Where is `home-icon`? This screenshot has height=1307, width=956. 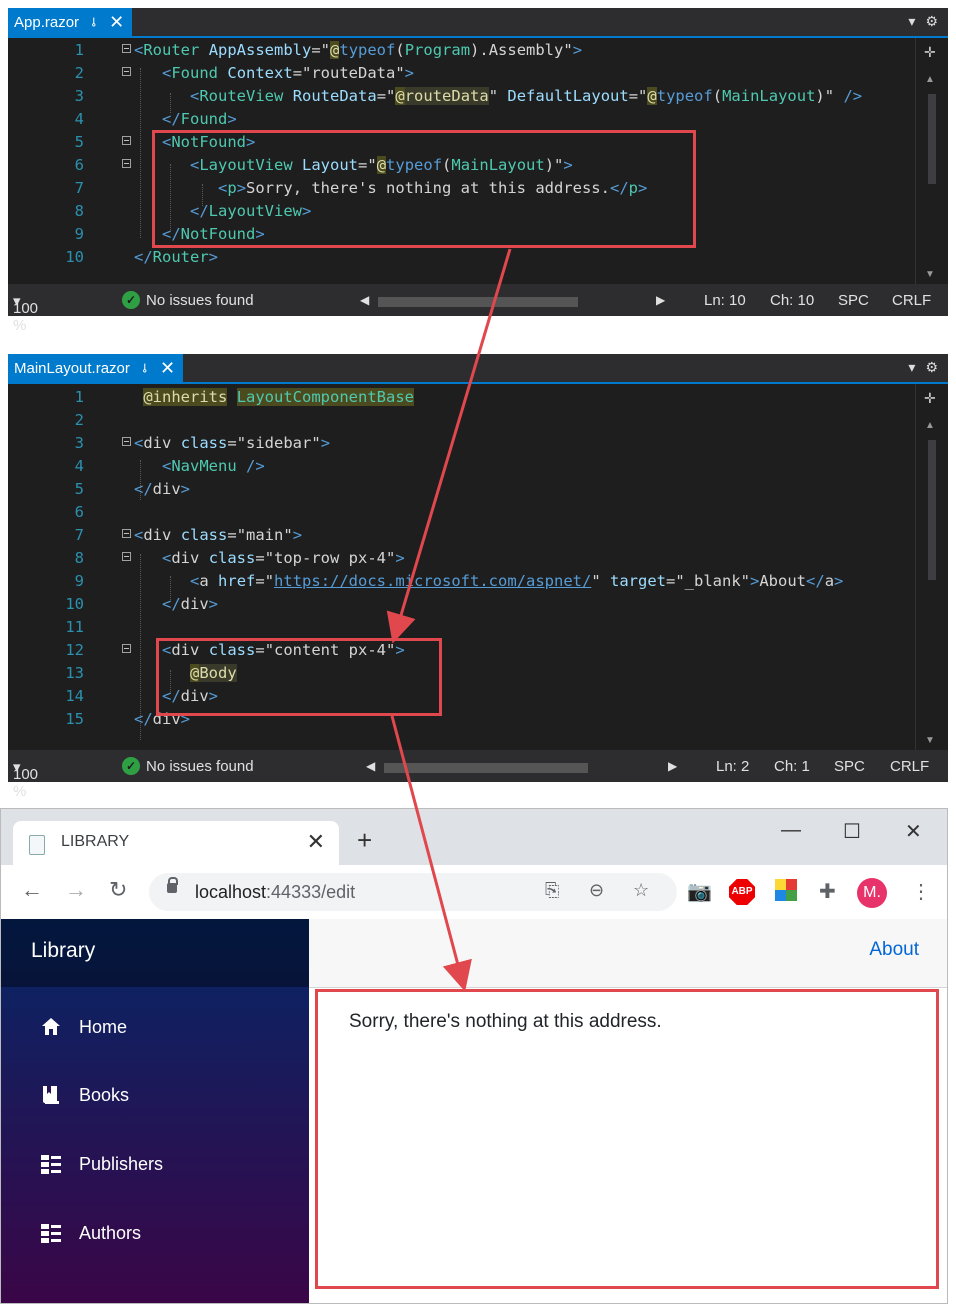 home-icon is located at coordinates (51, 1027).